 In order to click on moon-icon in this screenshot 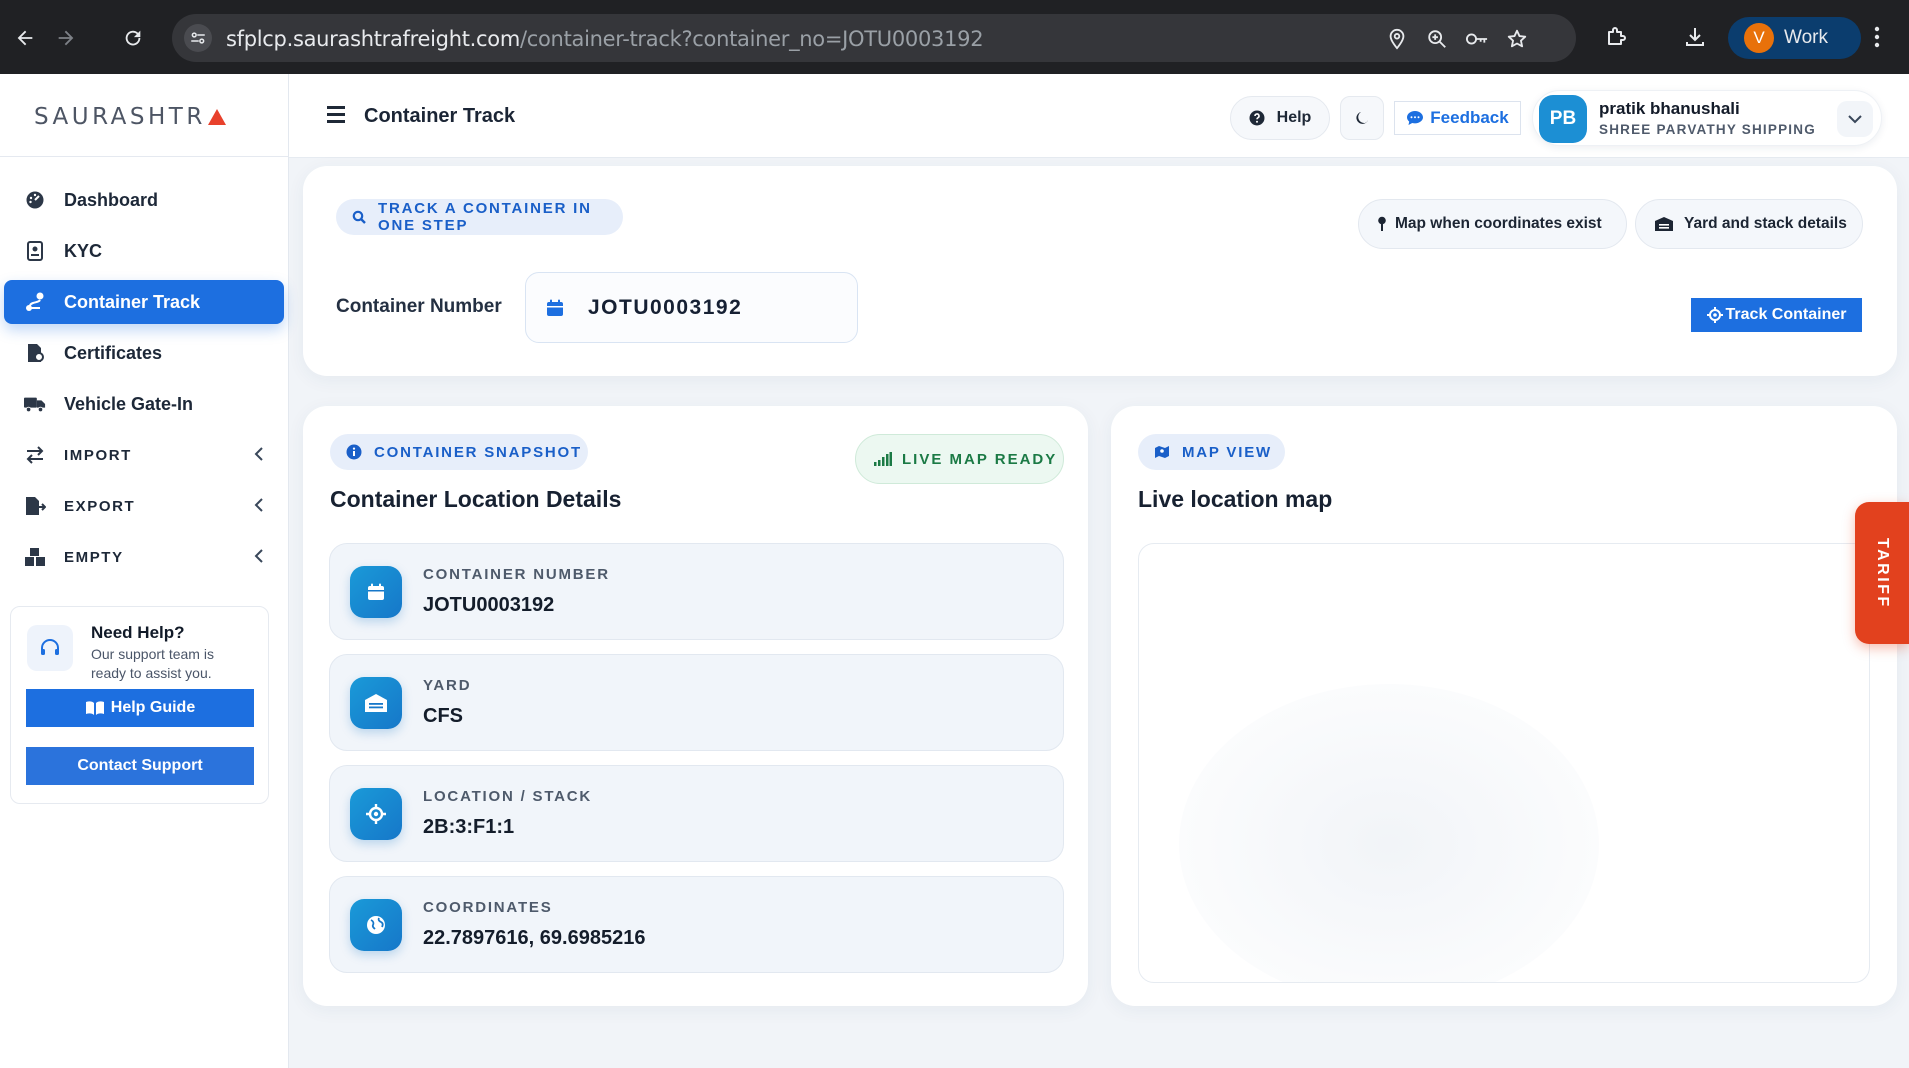, I will do `click(1362, 118)`.